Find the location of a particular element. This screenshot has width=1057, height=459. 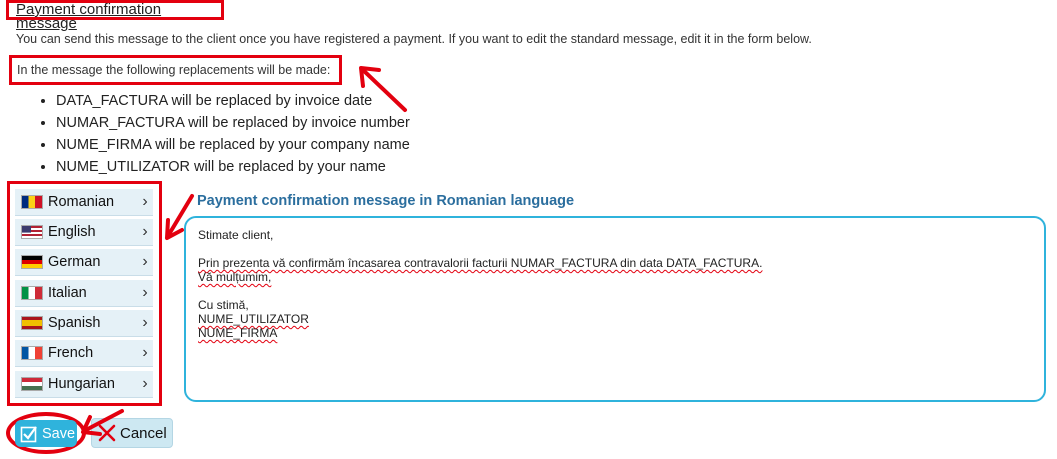

usa-flag-icon is located at coordinates (32, 232).